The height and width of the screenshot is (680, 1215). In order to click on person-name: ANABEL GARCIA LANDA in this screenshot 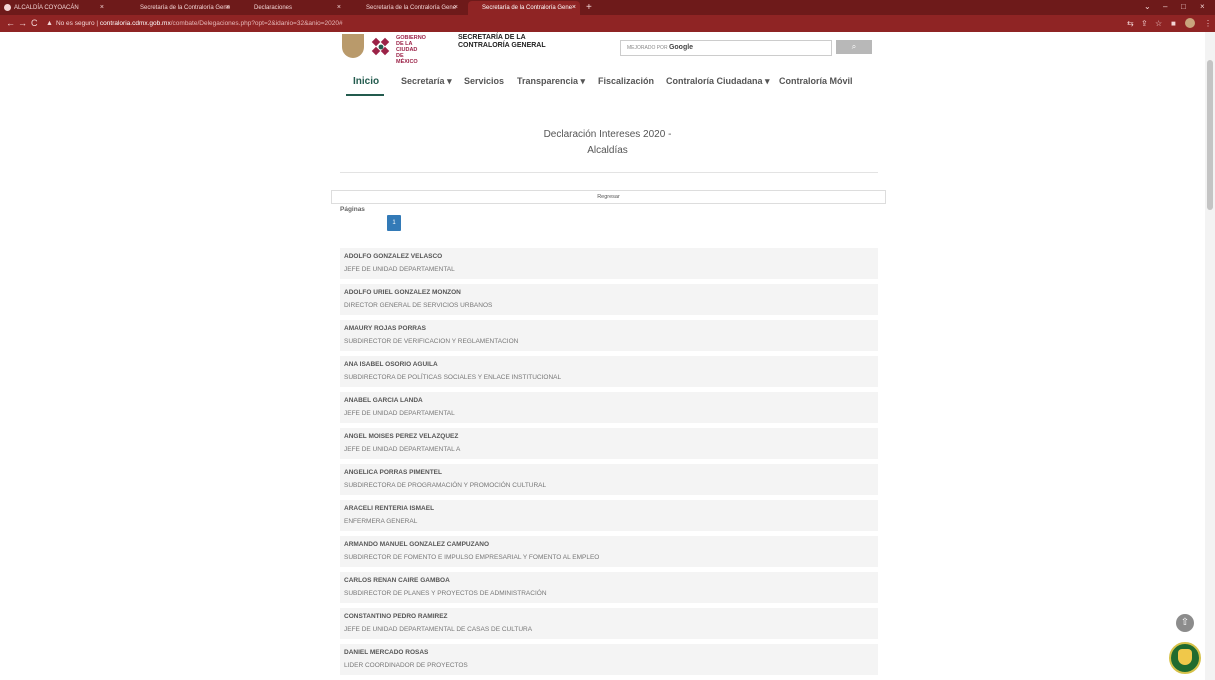, I will do `click(383, 400)`.